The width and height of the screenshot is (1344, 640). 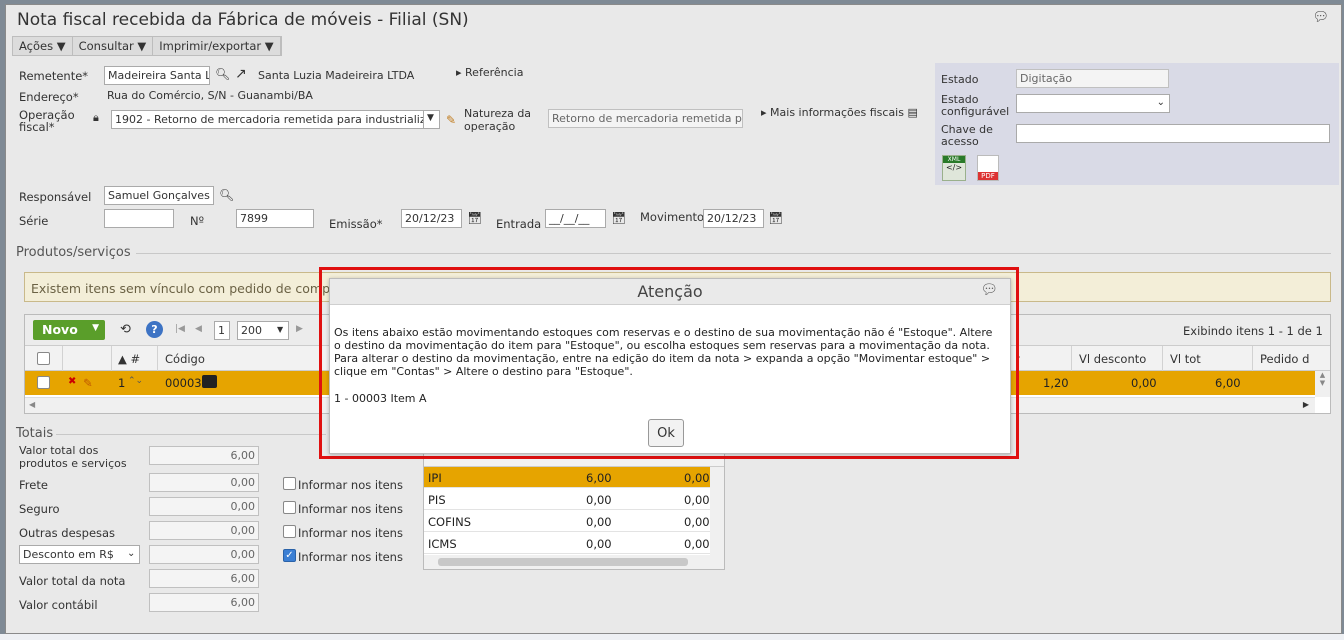 What do you see at coordinates (451, 120) in the screenshot?
I see `pencil-icon: ✎` at bounding box center [451, 120].